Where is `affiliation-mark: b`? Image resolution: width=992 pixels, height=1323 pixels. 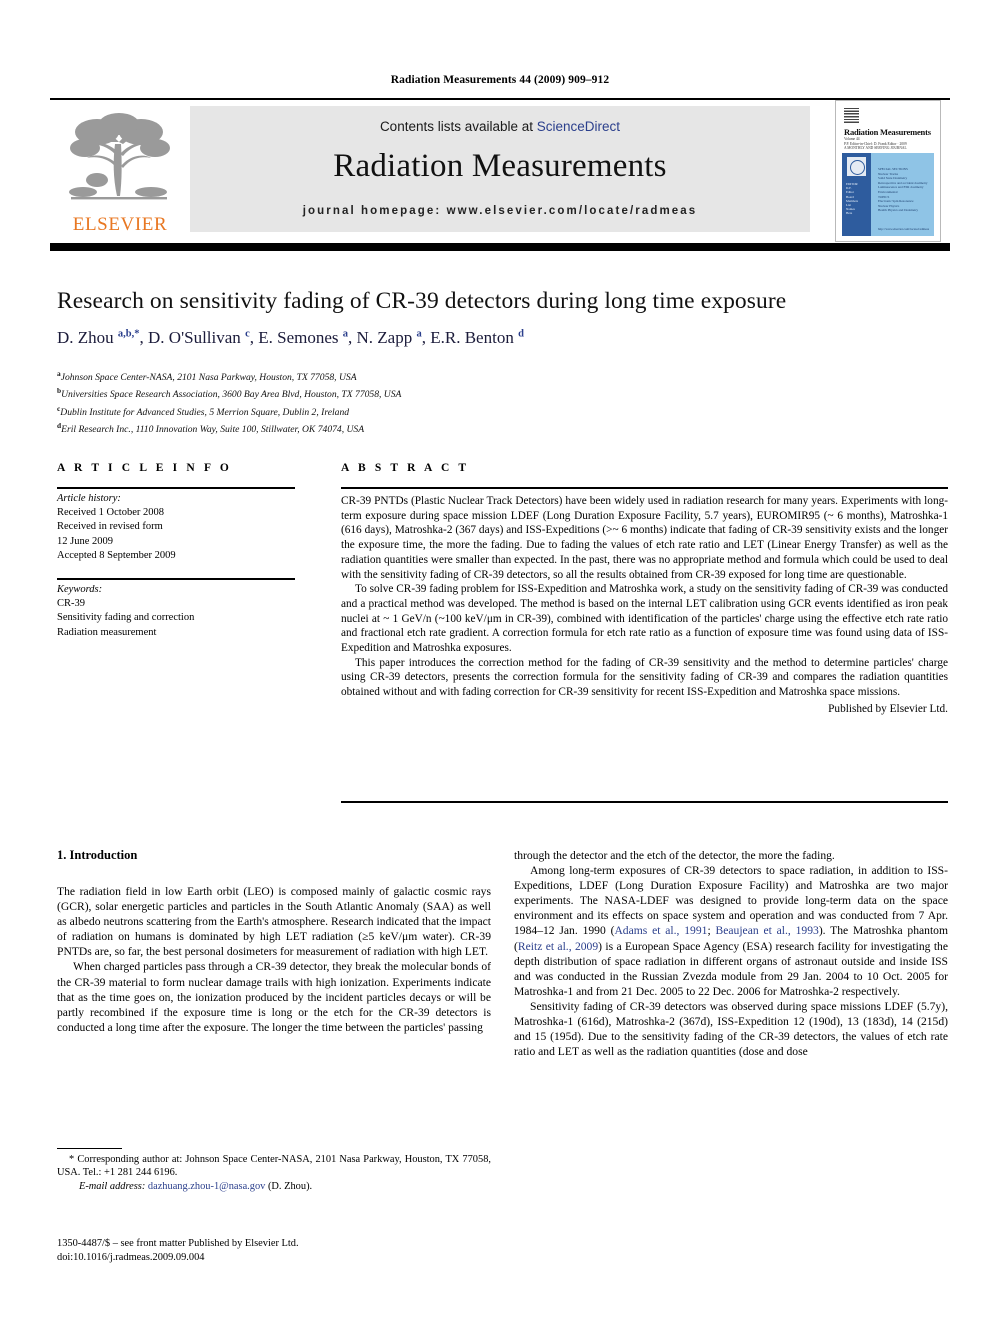
affiliation-mark: b is located at coordinates (59, 391).